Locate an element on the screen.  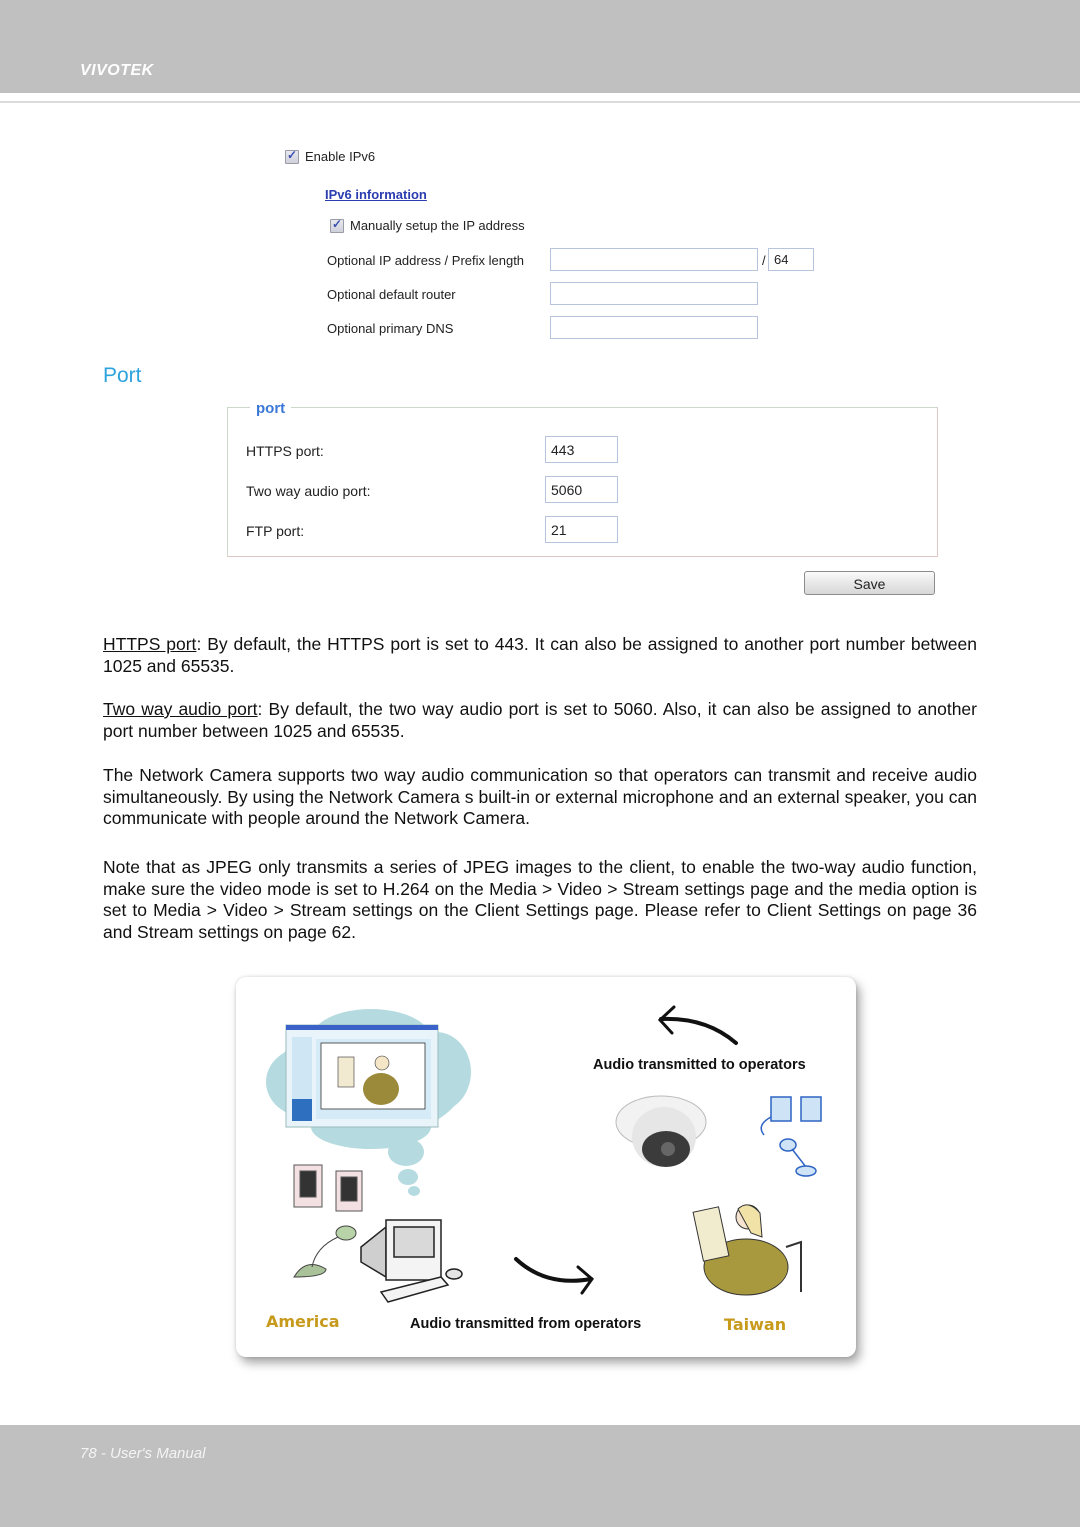
dome-camera-icon is located at coordinates (661, 1131).